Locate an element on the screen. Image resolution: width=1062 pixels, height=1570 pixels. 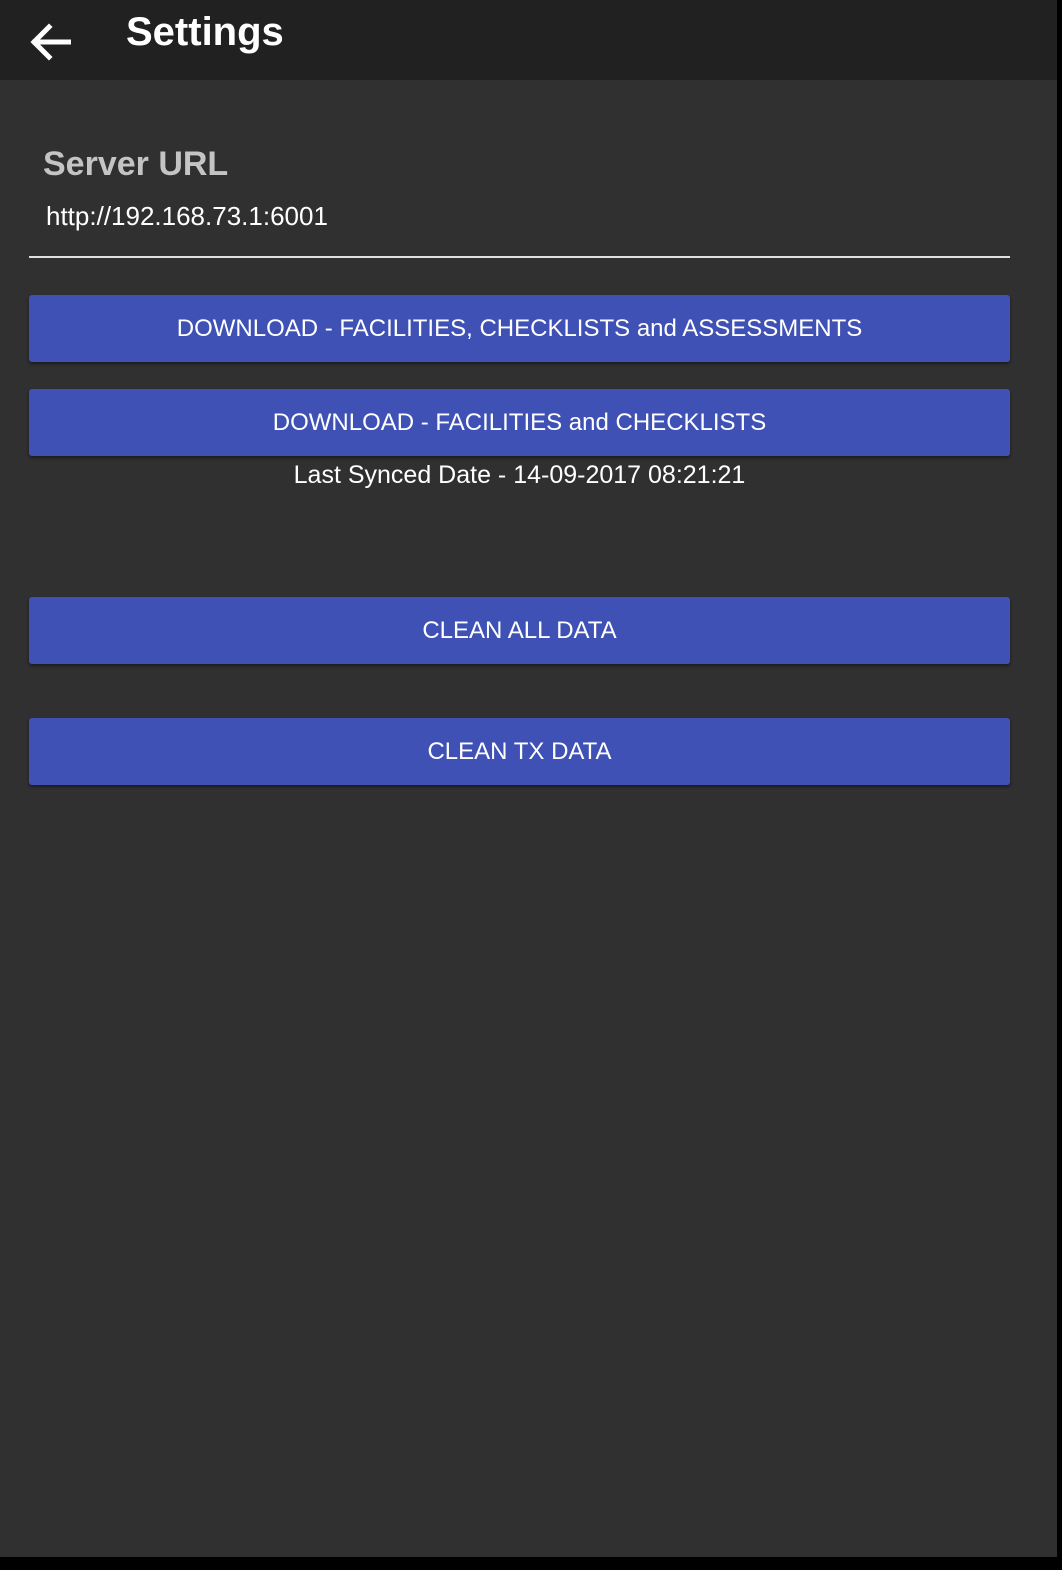
clean-tx-data-button: CLEAN TX DATA is located at coordinates (519, 751).